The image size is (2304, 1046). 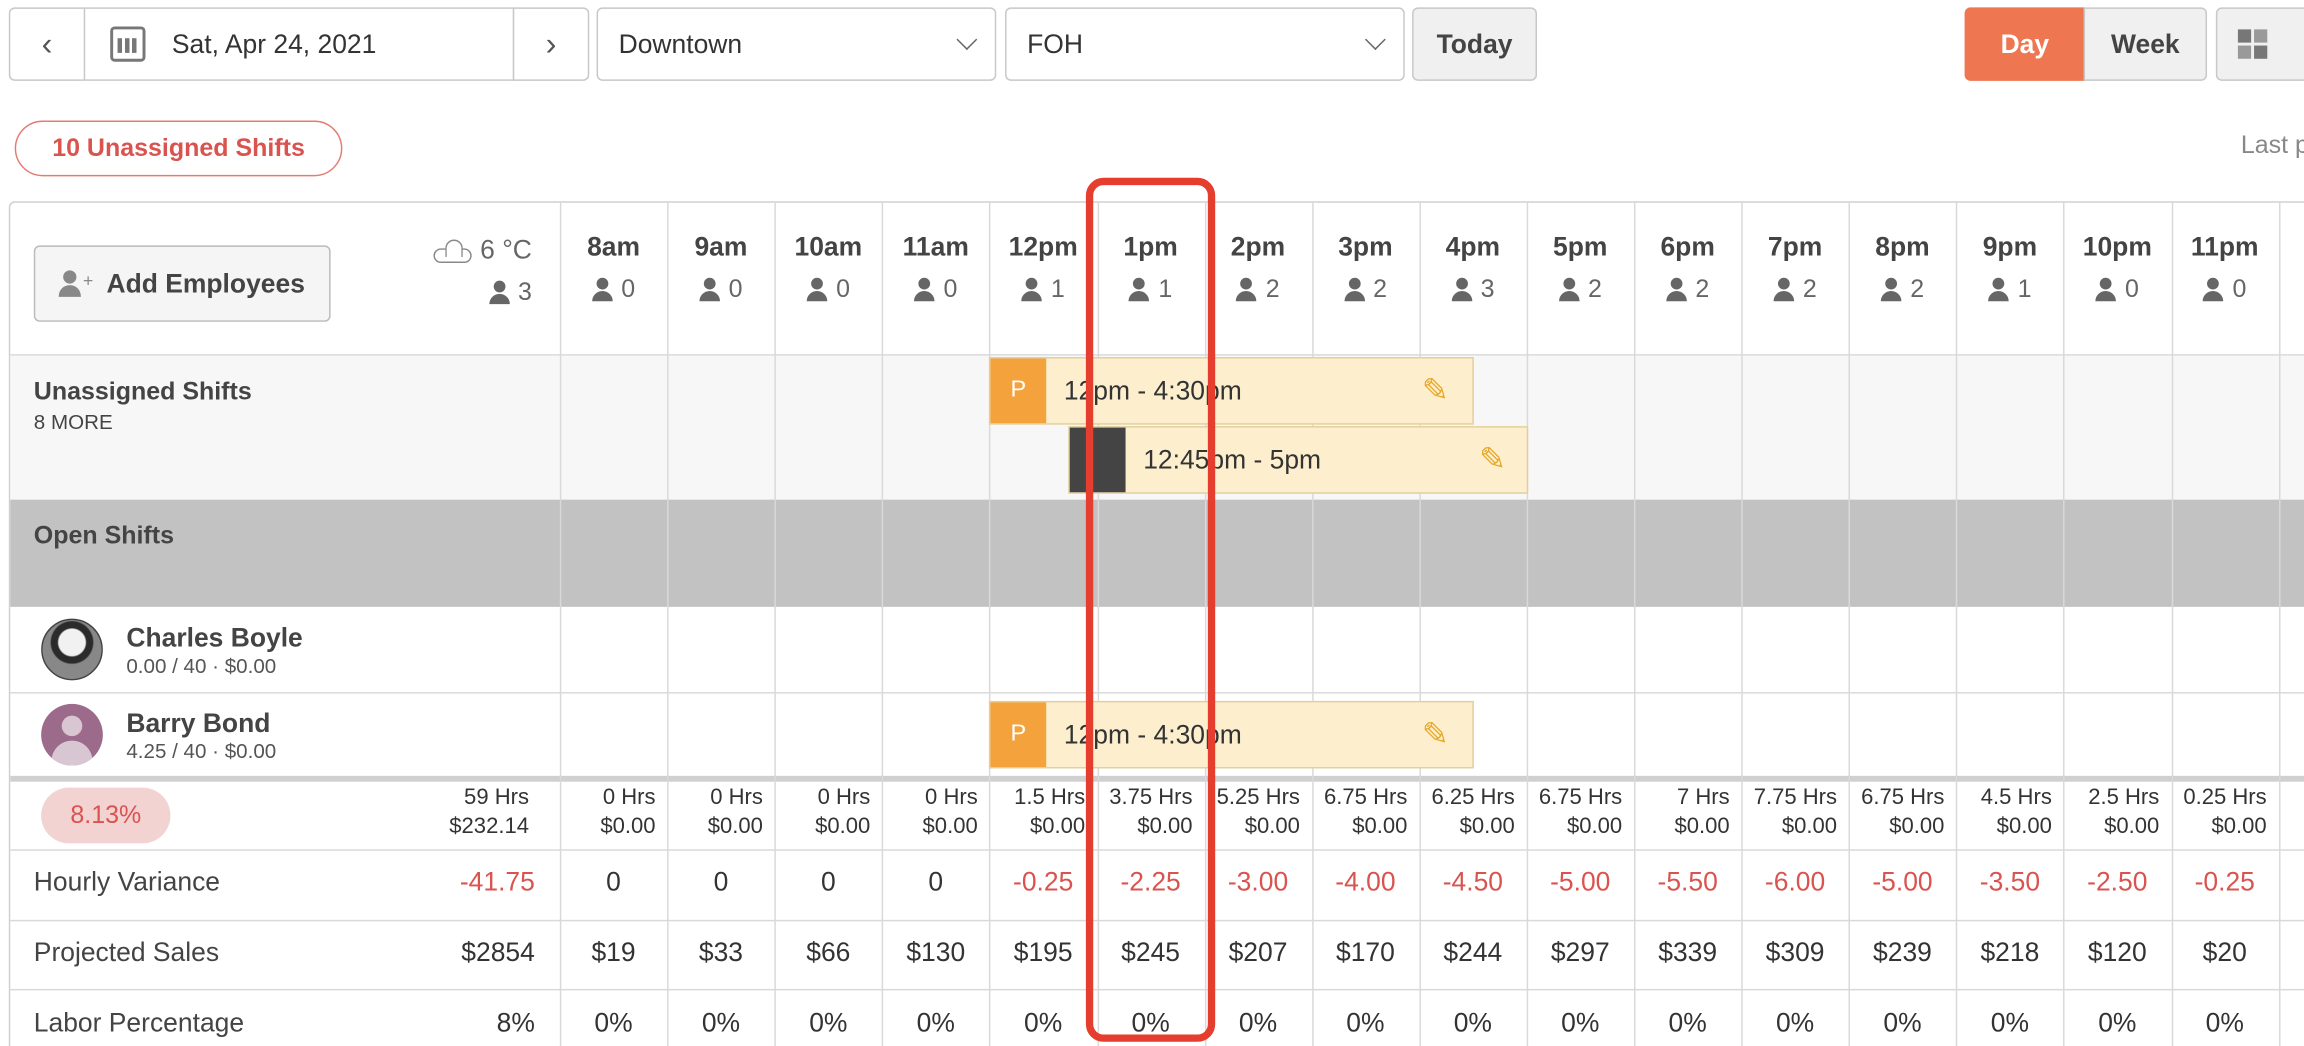 I want to click on chevron-left-icon: ‹, so click(x=47, y=43).